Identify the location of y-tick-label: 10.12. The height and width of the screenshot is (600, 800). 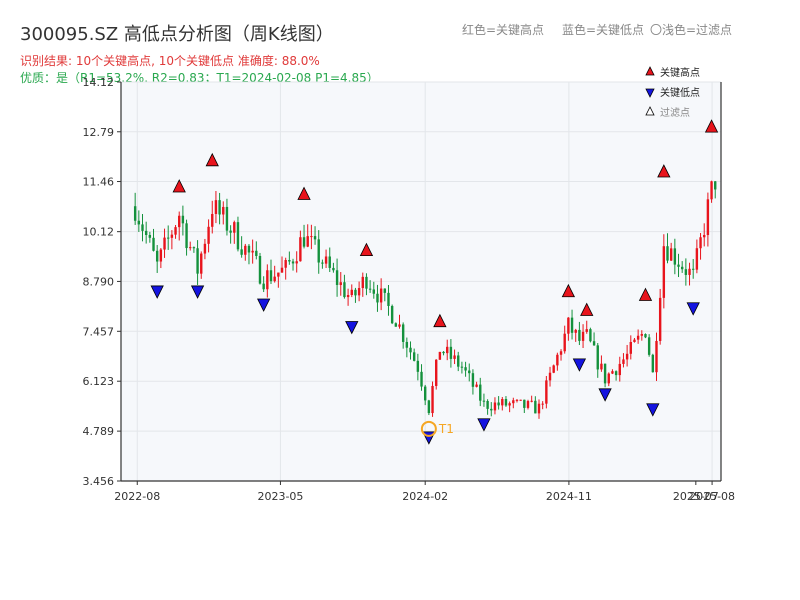
(99, 232).